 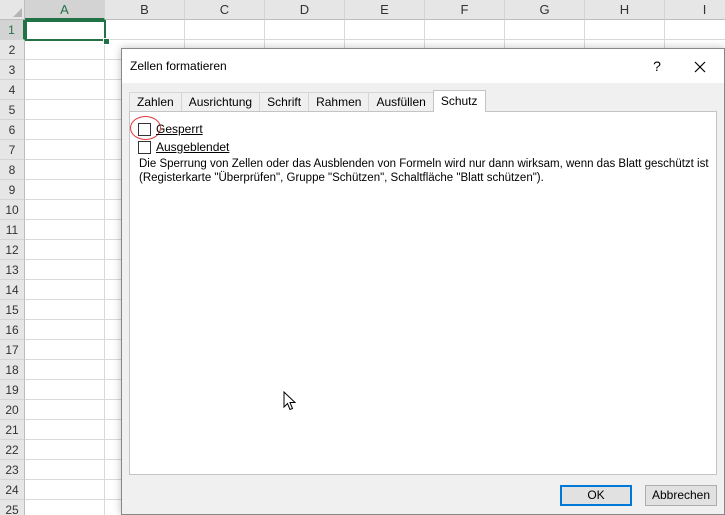 What do you see at coordinates (625, 10) in the screenshot?
I see `column-header-H: H` at bounding box center [625, 10].